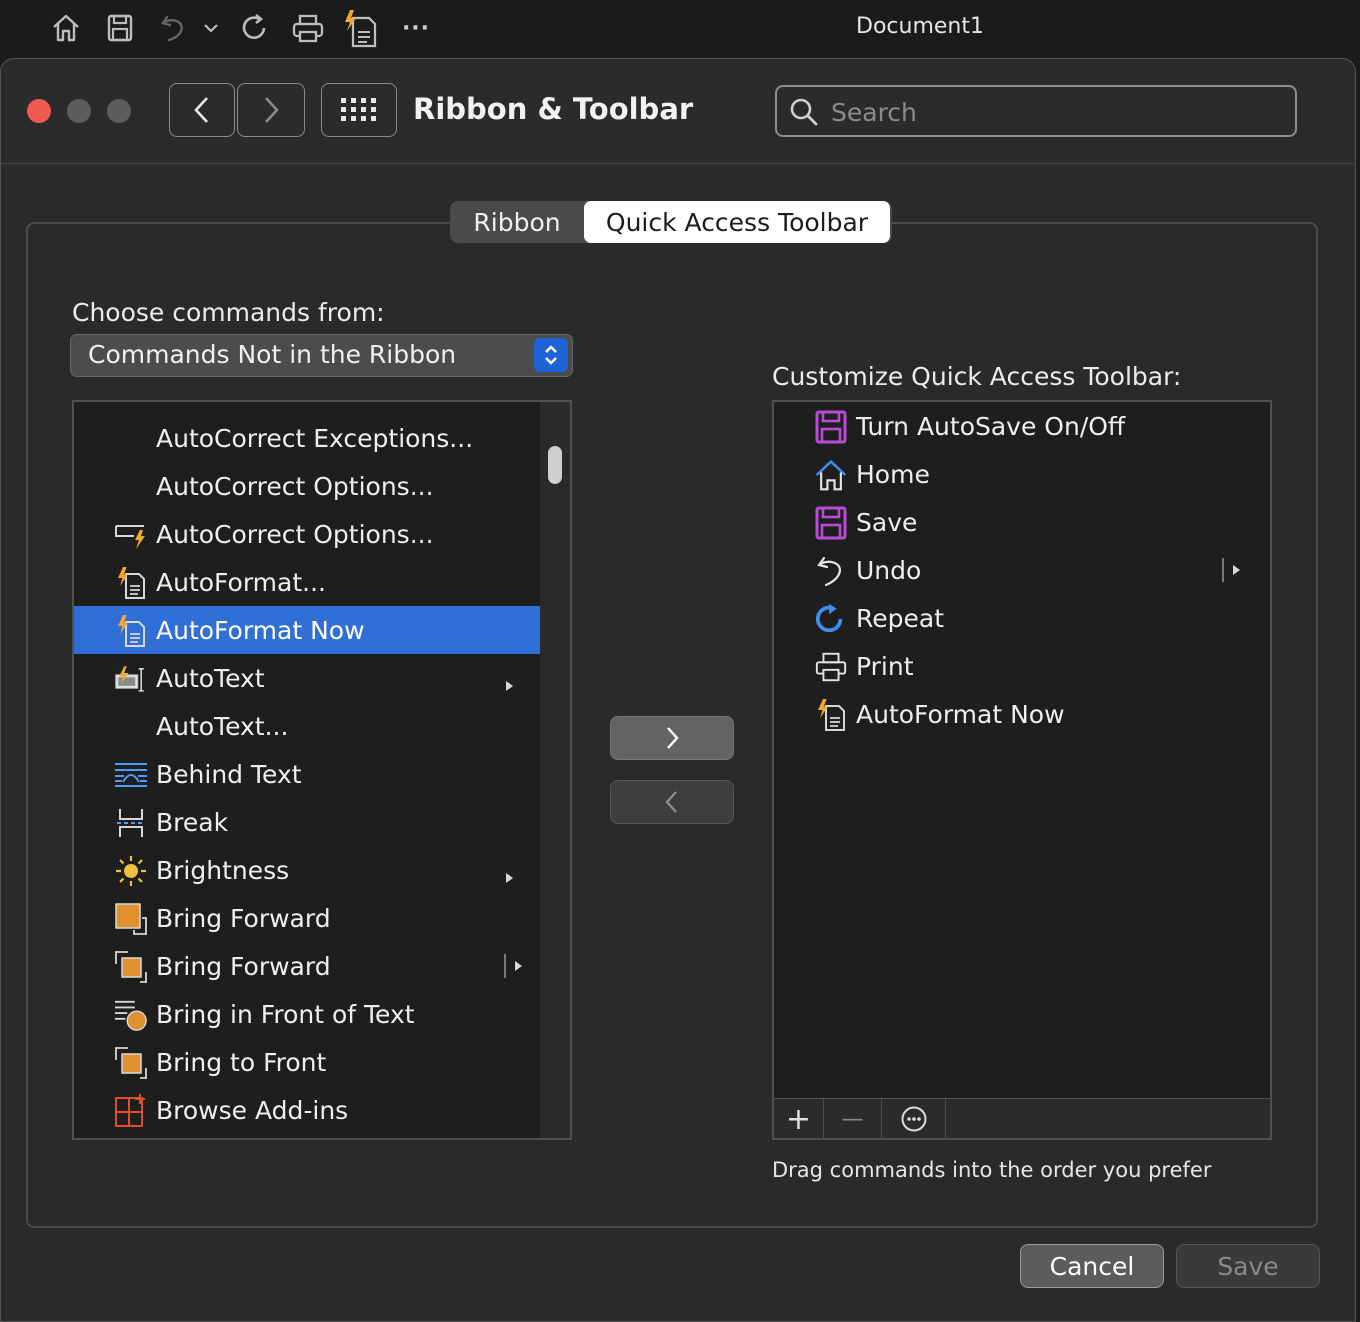 Image resolution: width=1360 pixels, height=1322 pixels. I want to click on list-item: Break, so click(307, 822).